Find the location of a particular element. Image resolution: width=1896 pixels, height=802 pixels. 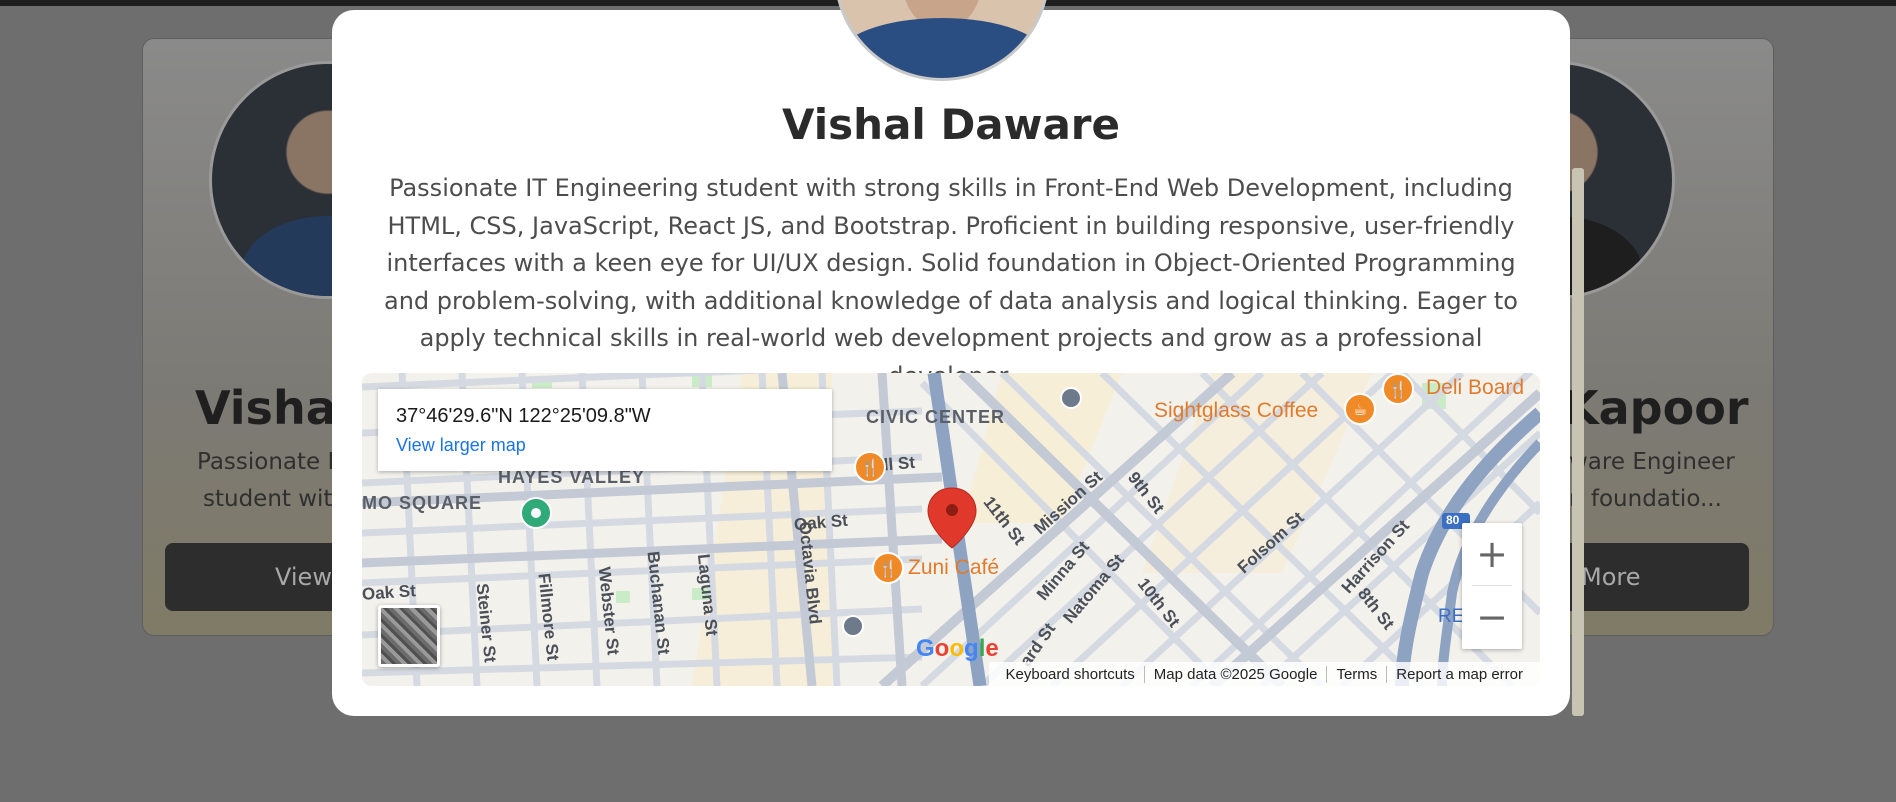

street-label: RE is located at coordinates (1451, 616).